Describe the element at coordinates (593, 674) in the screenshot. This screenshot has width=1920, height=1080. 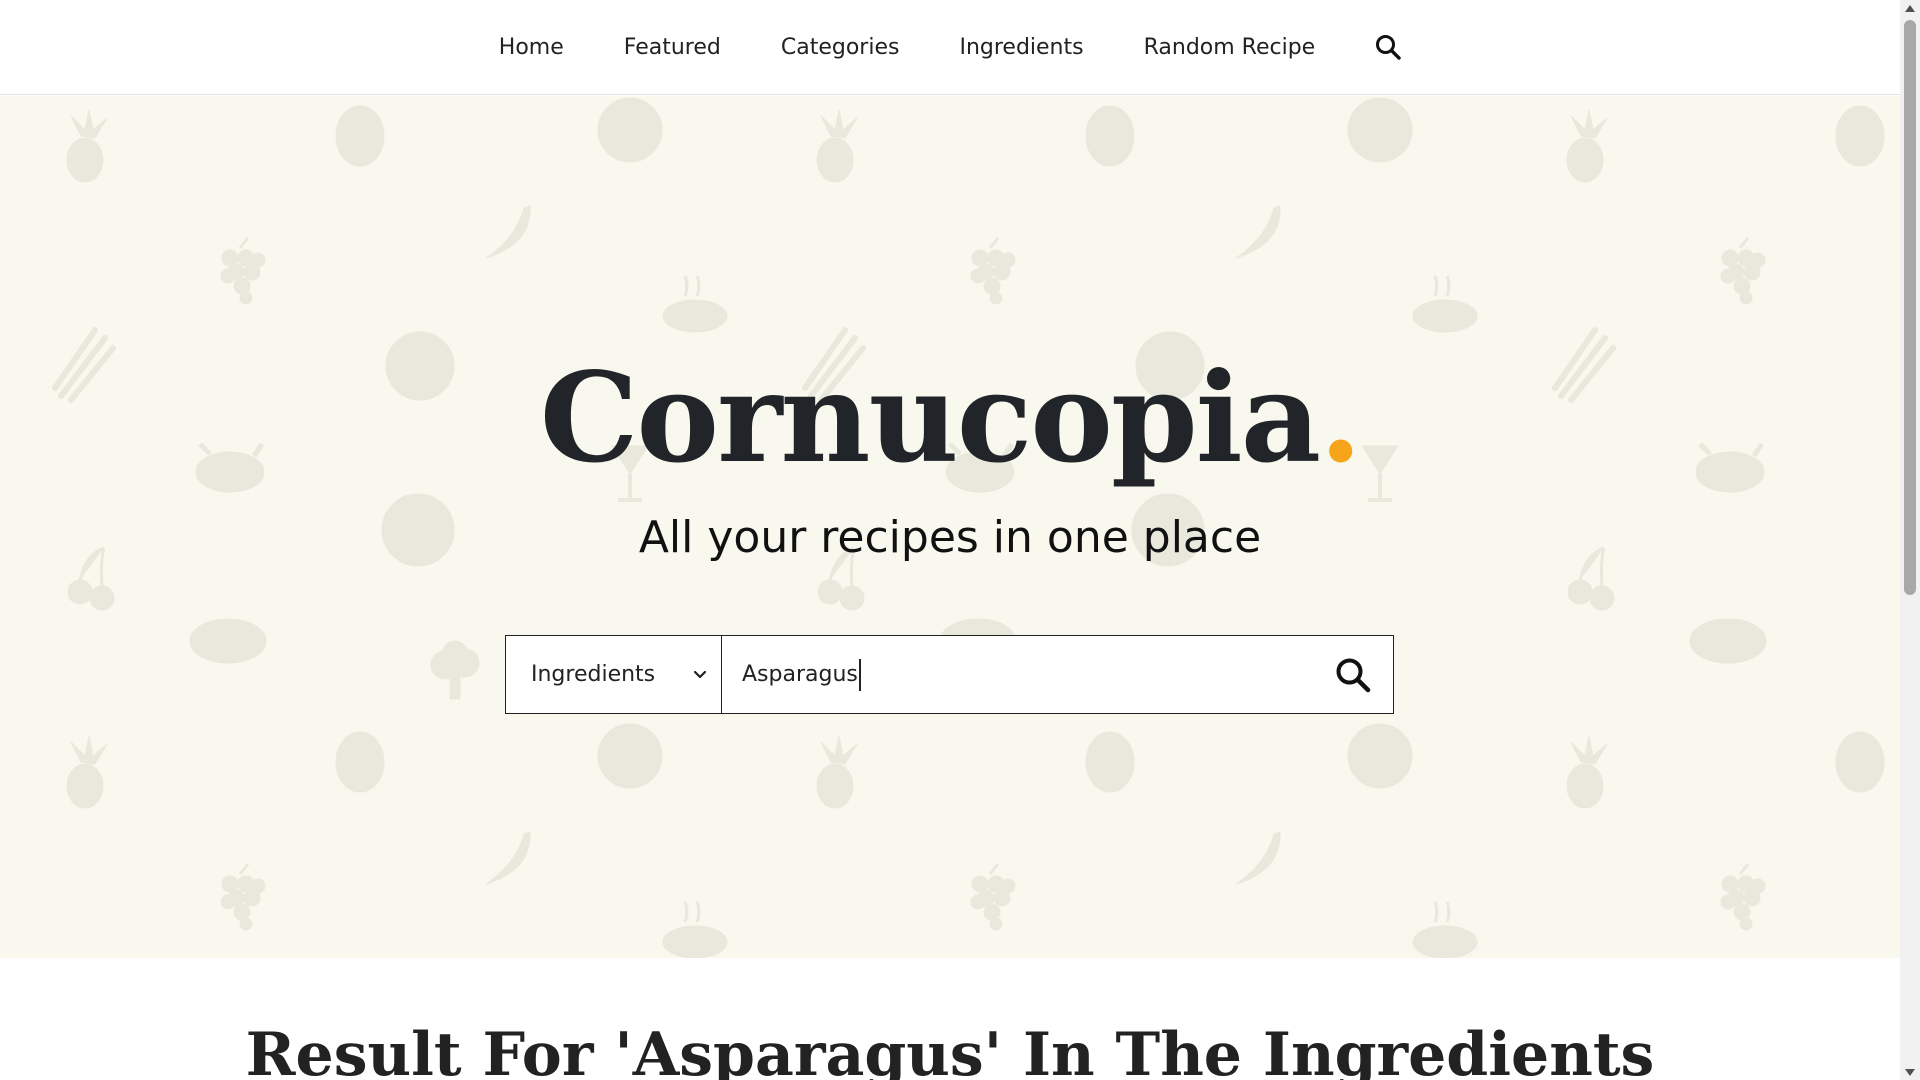
I see `search-type-selected: Ingredients` at that location.